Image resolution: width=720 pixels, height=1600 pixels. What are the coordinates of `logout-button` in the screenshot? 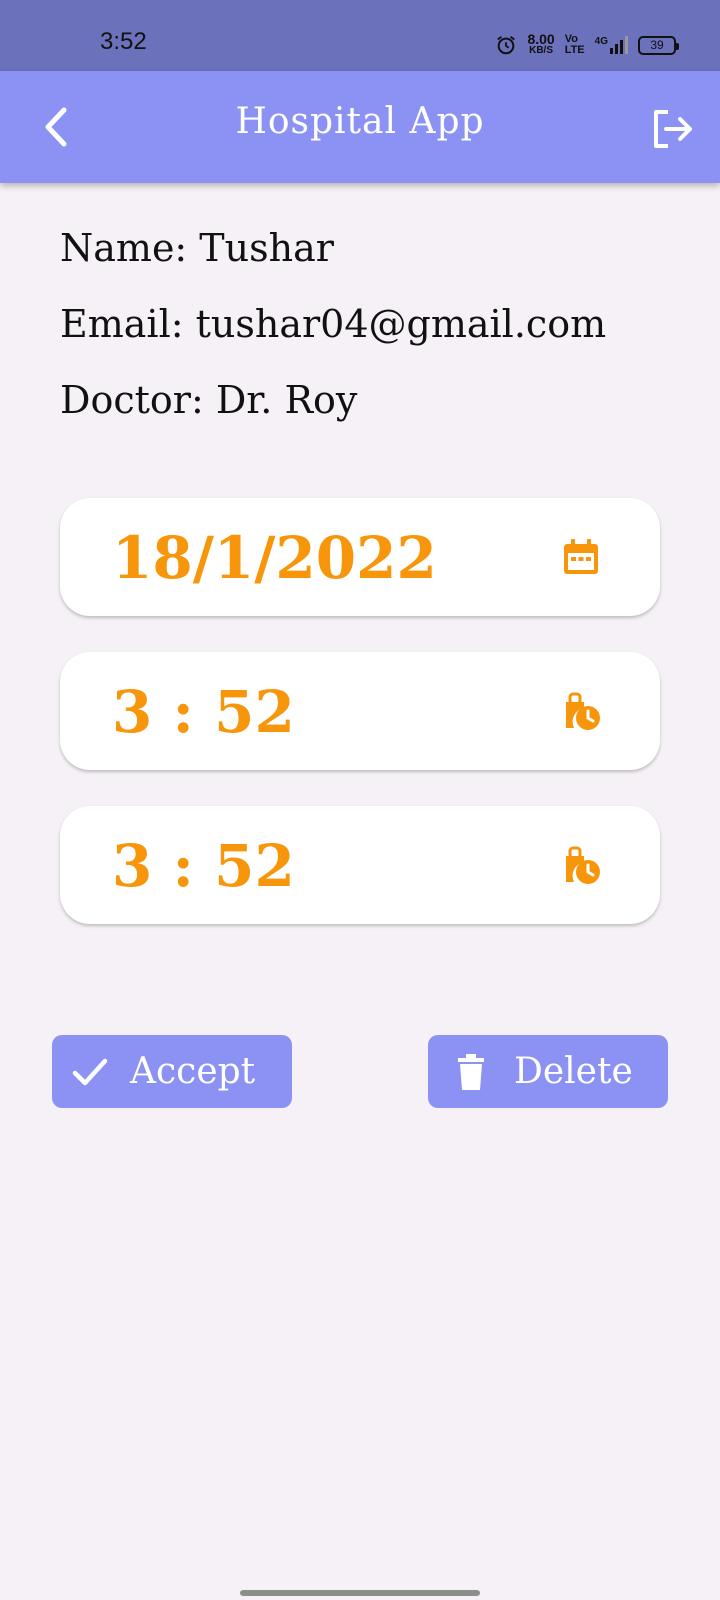 It's located at (672, 129).